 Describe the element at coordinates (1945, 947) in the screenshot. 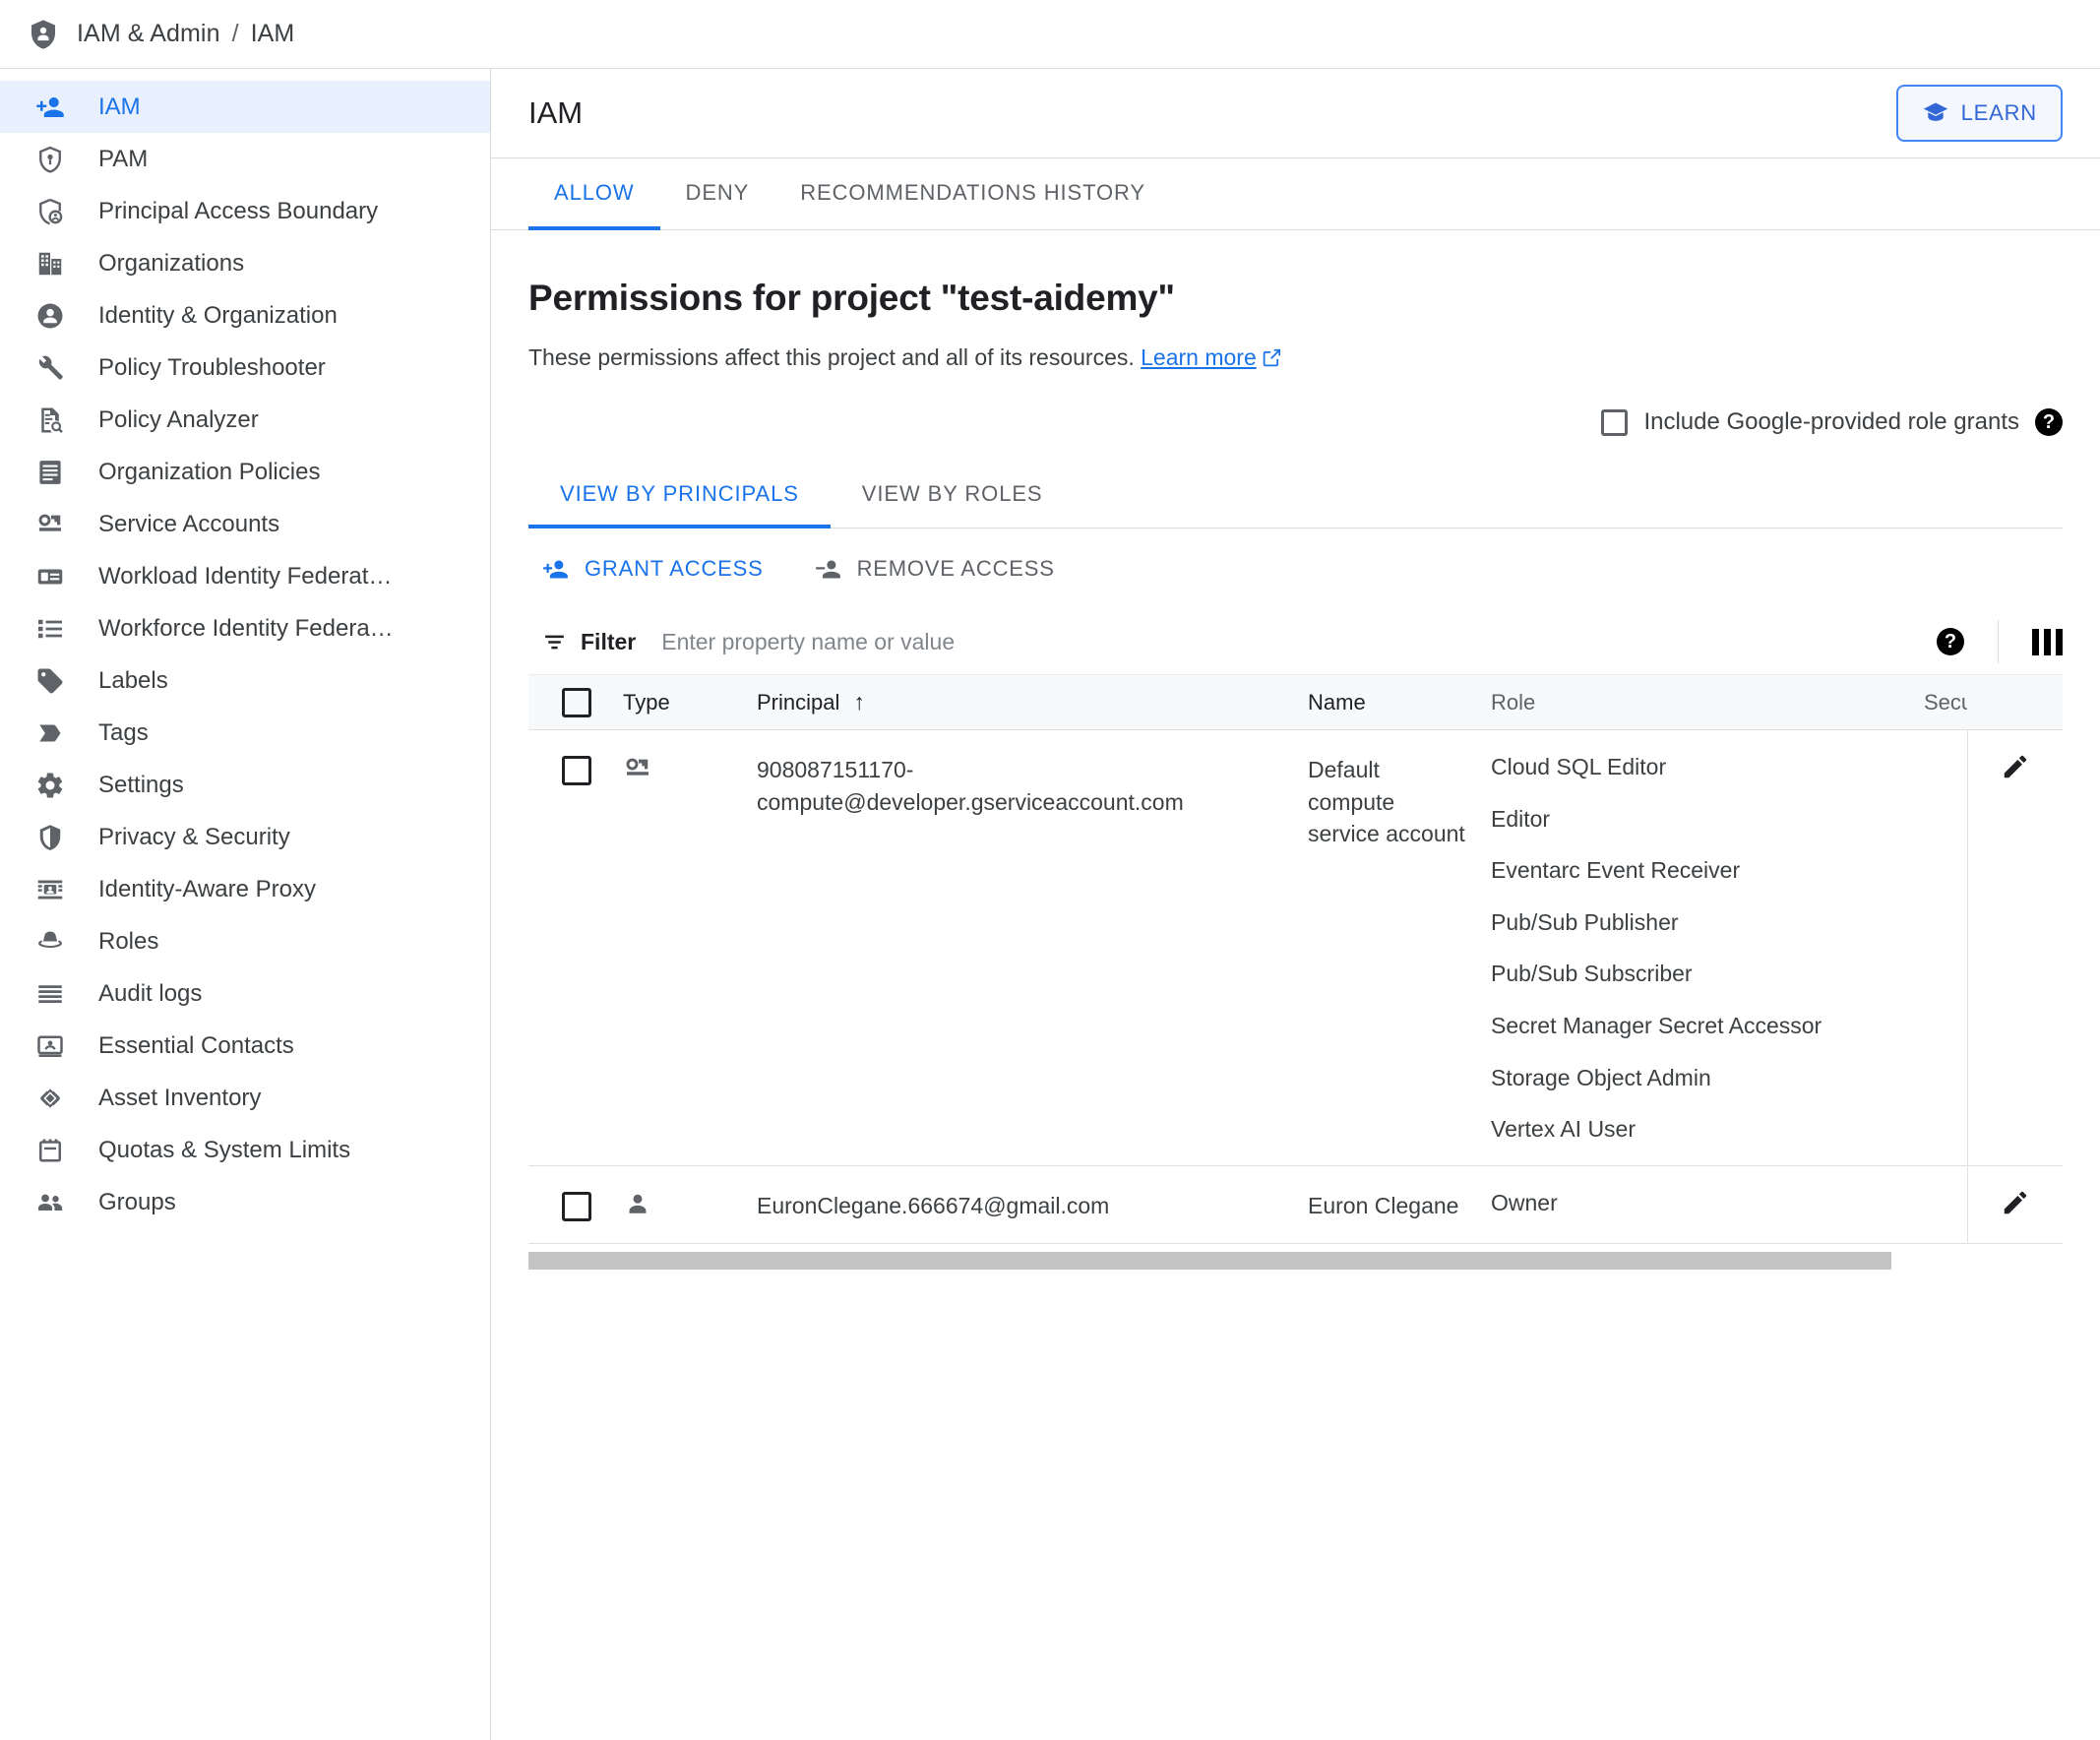

I see `row-security-cell` at that location.